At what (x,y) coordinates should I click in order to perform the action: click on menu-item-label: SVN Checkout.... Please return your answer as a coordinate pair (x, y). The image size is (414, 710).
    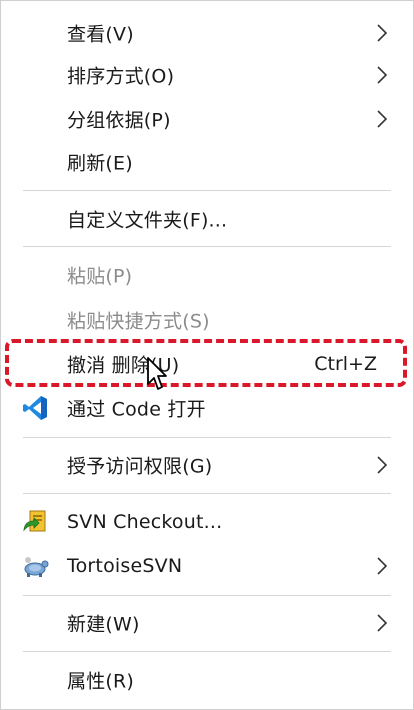
    Looking at the image, I should click on (145, 522).